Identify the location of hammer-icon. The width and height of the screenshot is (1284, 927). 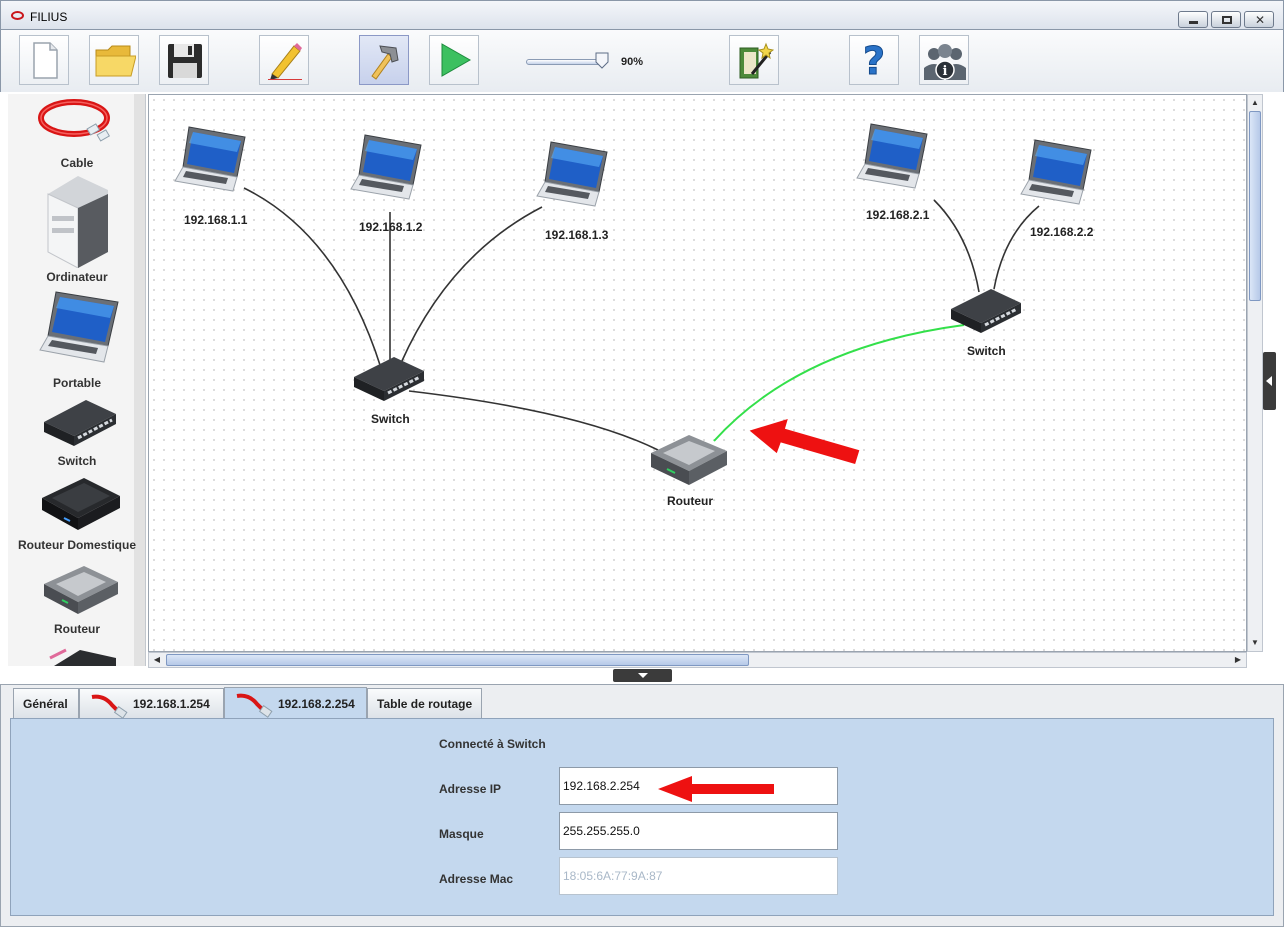
(385, 62).